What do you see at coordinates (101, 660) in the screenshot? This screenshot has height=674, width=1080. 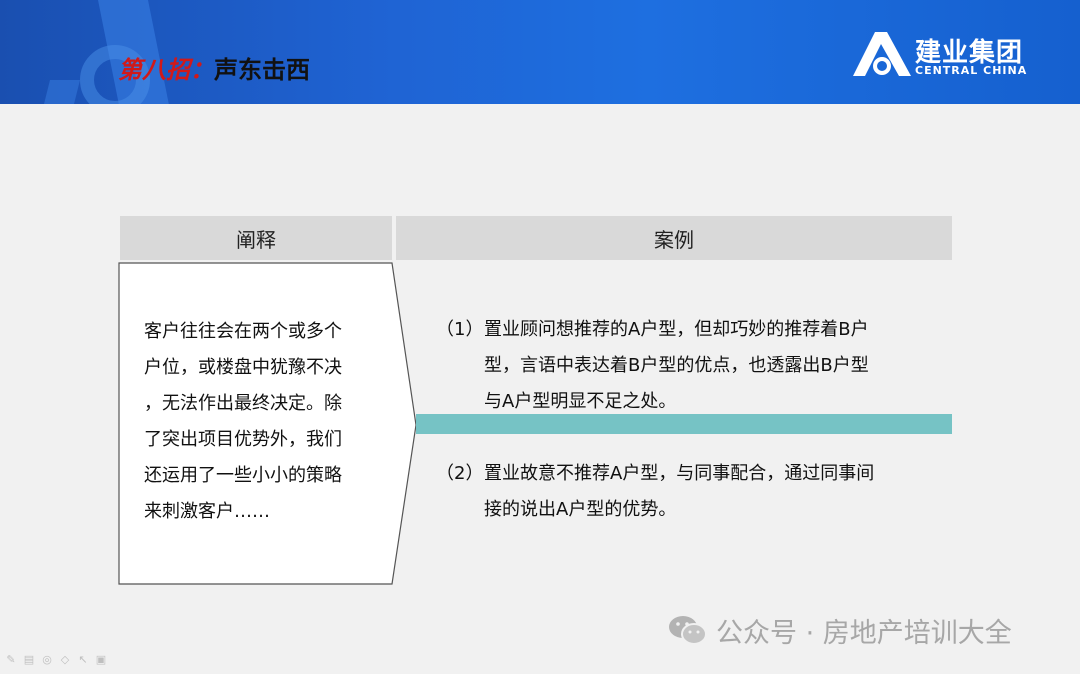 I see `camera-icon: ▣` at bounding box center [101, 660].